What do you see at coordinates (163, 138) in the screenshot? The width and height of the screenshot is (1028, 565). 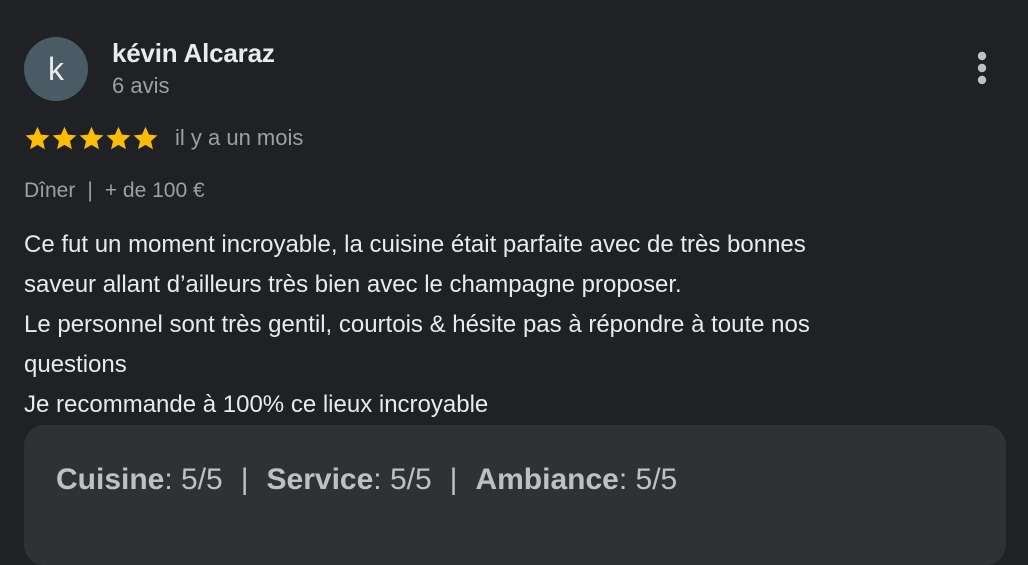 I see `rating-row: il y a un mois` at bounding box center [163, 138].